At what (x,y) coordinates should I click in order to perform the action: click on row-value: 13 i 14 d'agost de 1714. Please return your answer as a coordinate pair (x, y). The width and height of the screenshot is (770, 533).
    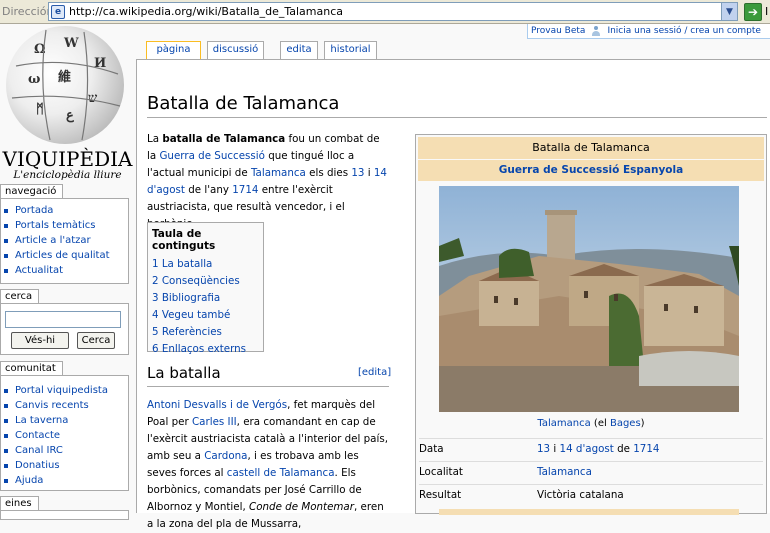
    Looking at the image, I should click on (598, 449).